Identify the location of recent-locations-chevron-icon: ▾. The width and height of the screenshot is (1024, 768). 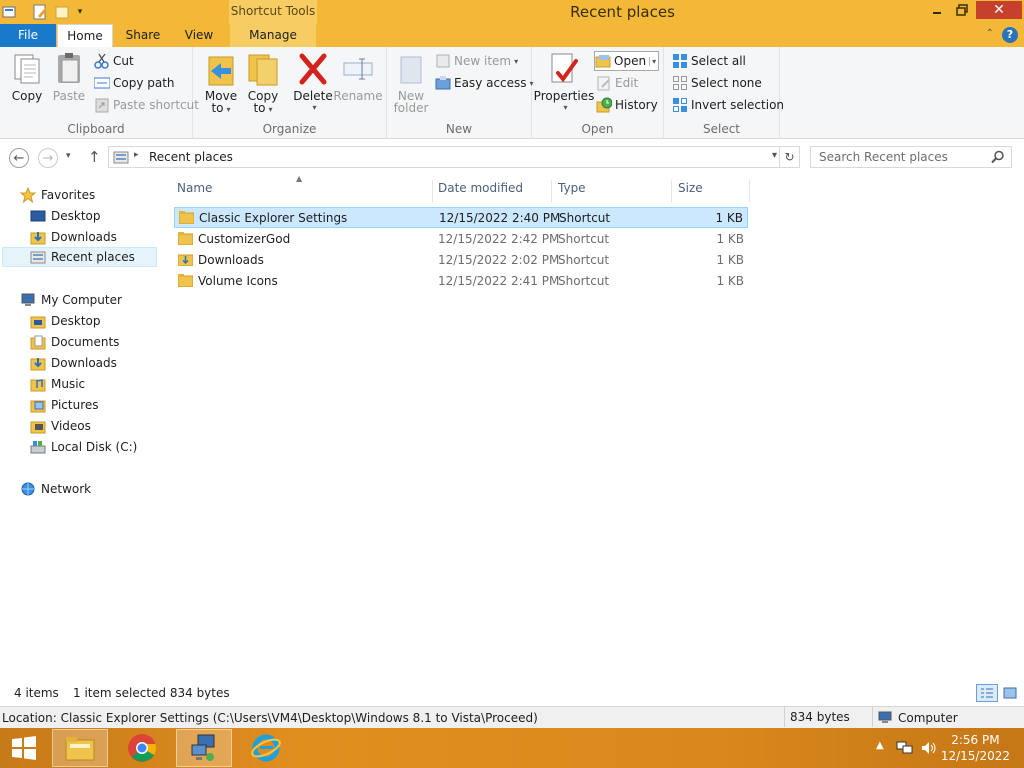
(68, 156).